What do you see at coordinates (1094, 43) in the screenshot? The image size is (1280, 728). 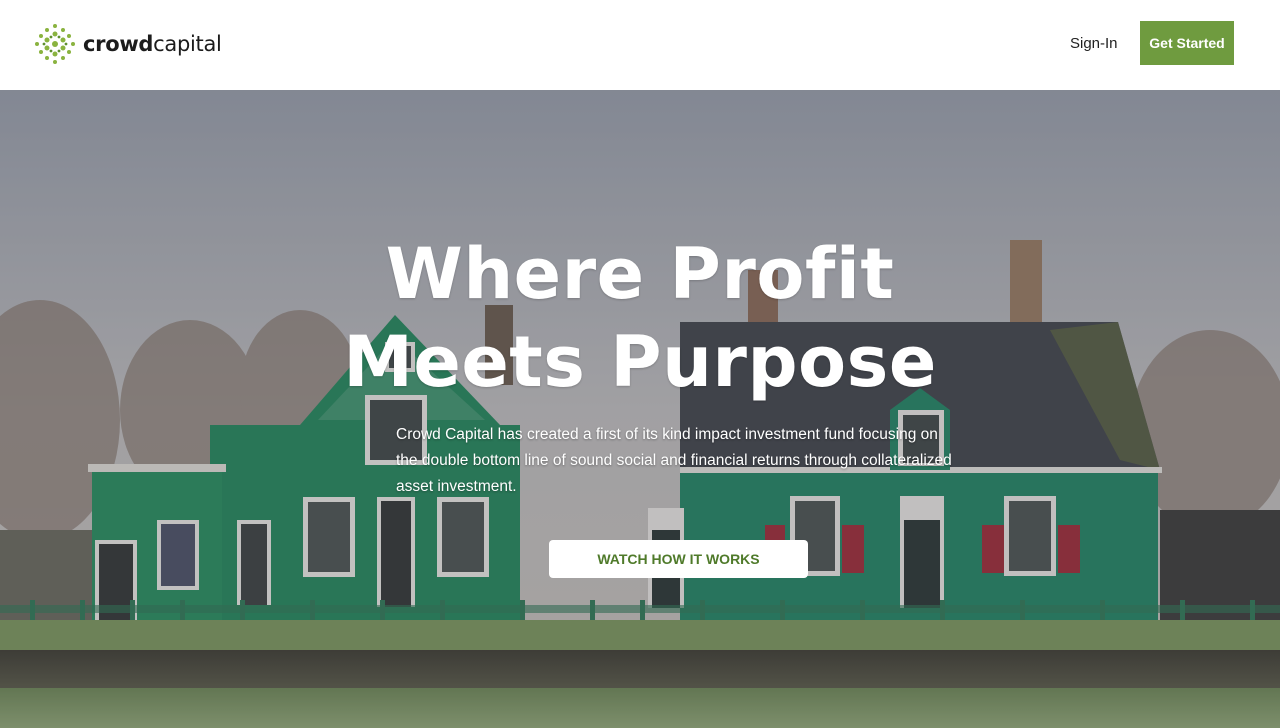 I see `sign-in-link: Sign-In` at bounding box center [1094, 43].